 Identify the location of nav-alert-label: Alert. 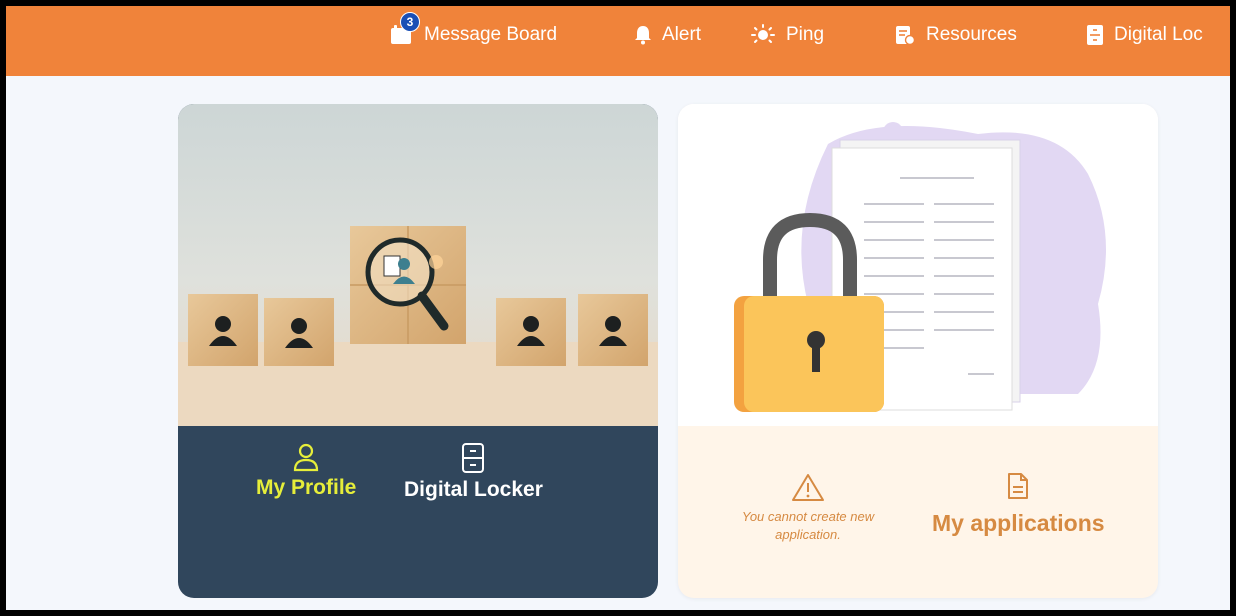
(682, 34).